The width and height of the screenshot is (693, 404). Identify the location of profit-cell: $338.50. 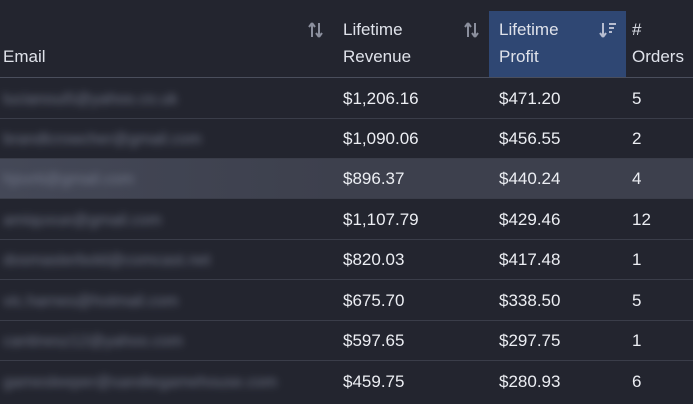
(530, 300).